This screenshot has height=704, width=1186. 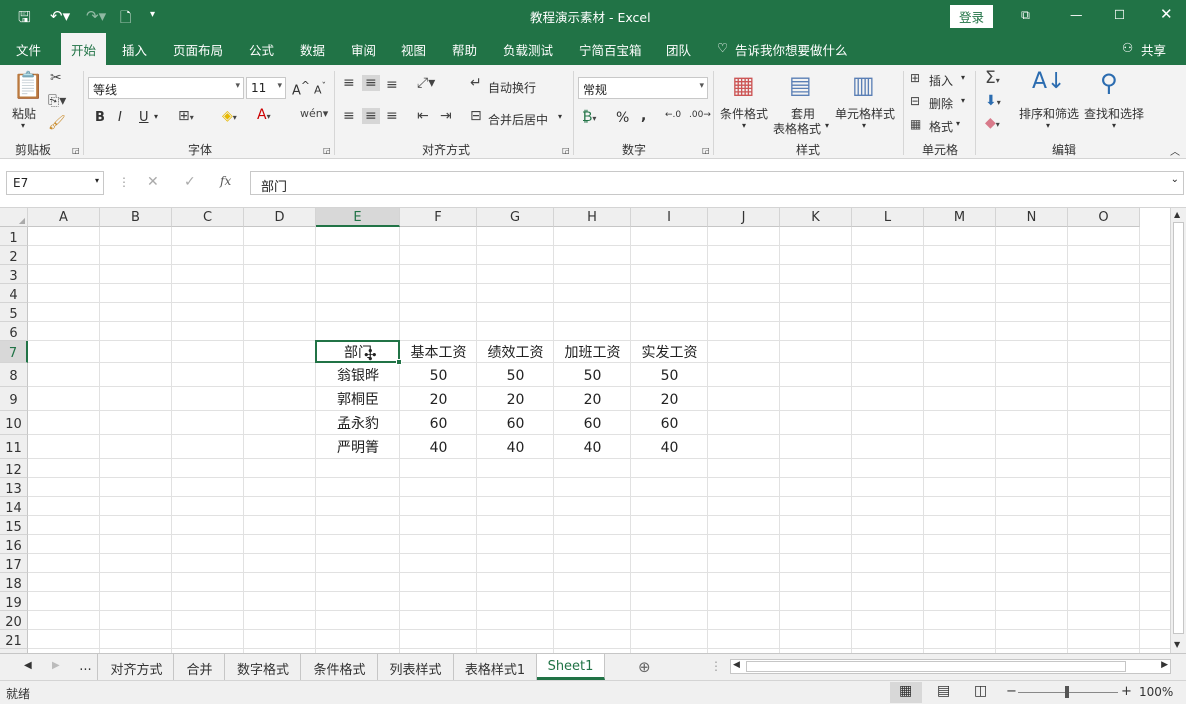 What do you see at coordinates (622, 118) in the screenshot?
I see `percent-button: %` at bounding box center [622, 118].